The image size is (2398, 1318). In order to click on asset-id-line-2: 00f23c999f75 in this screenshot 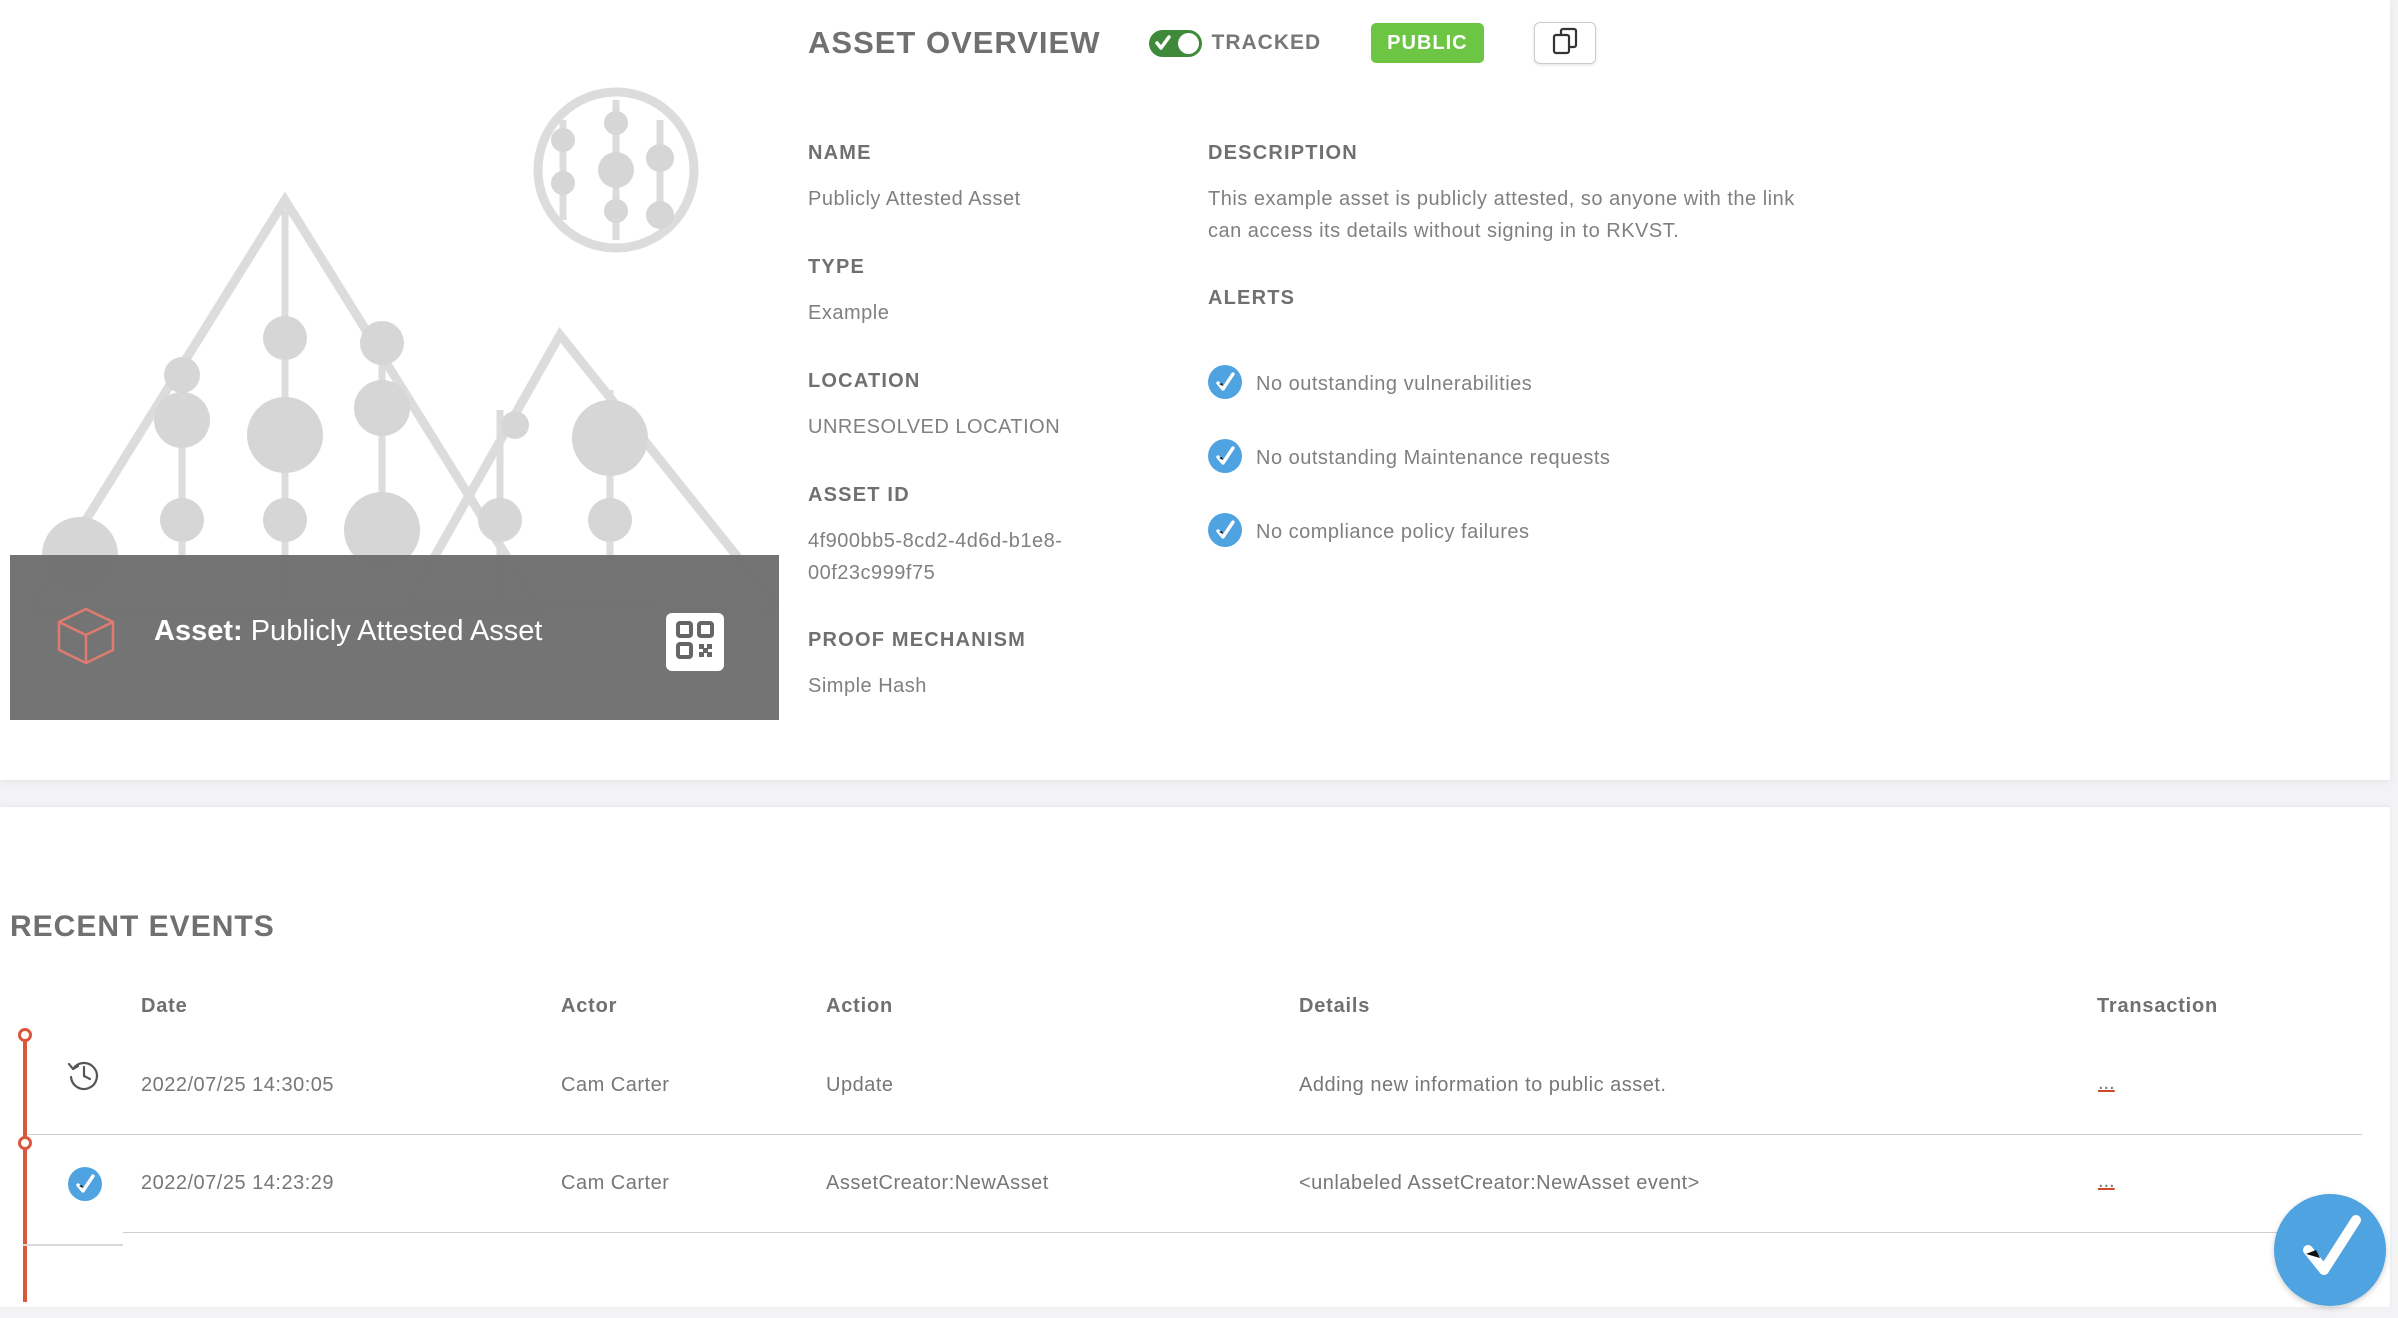, I will do `click(872, 573)`.